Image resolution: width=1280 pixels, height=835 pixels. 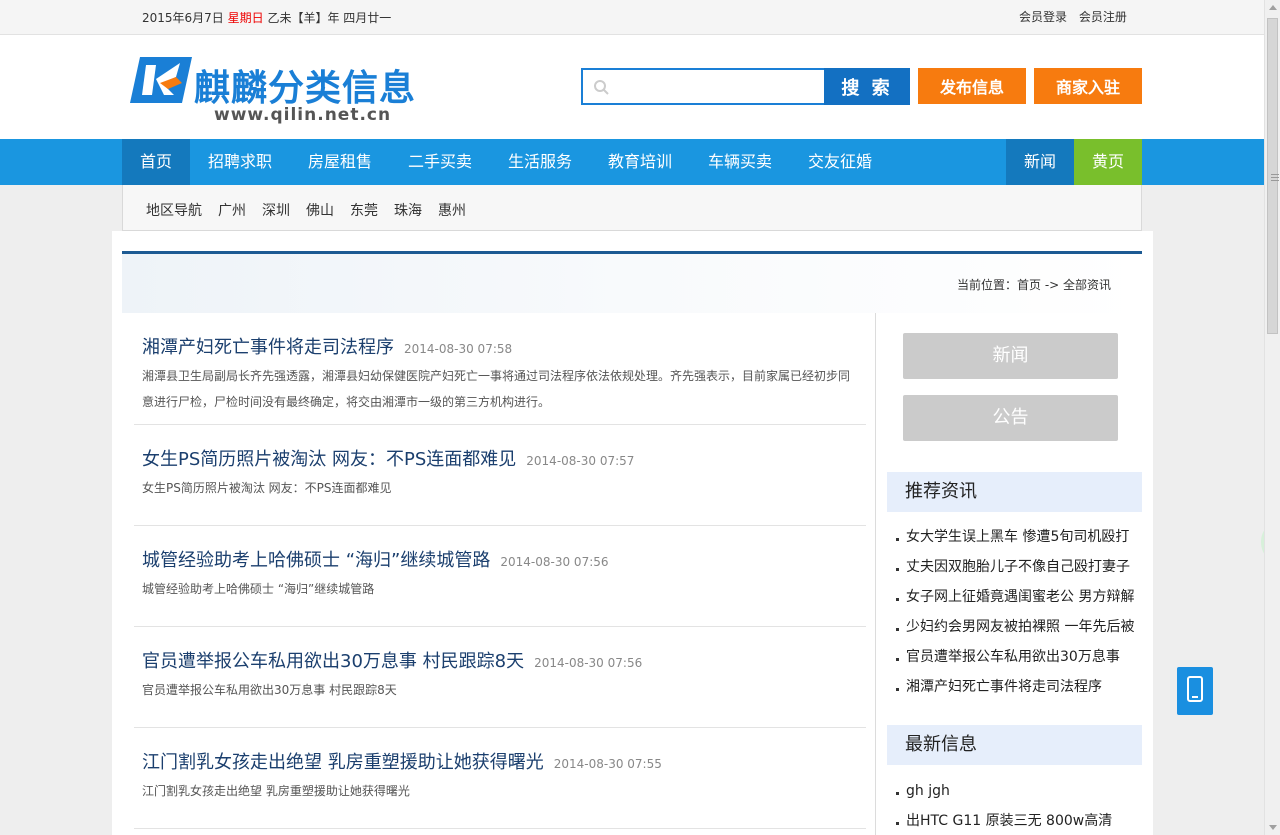 I want to click on article-summary: 江门割乳女孩走出绝望 乳房重塑援助让她获得曙光, so click(x=276, y=791).